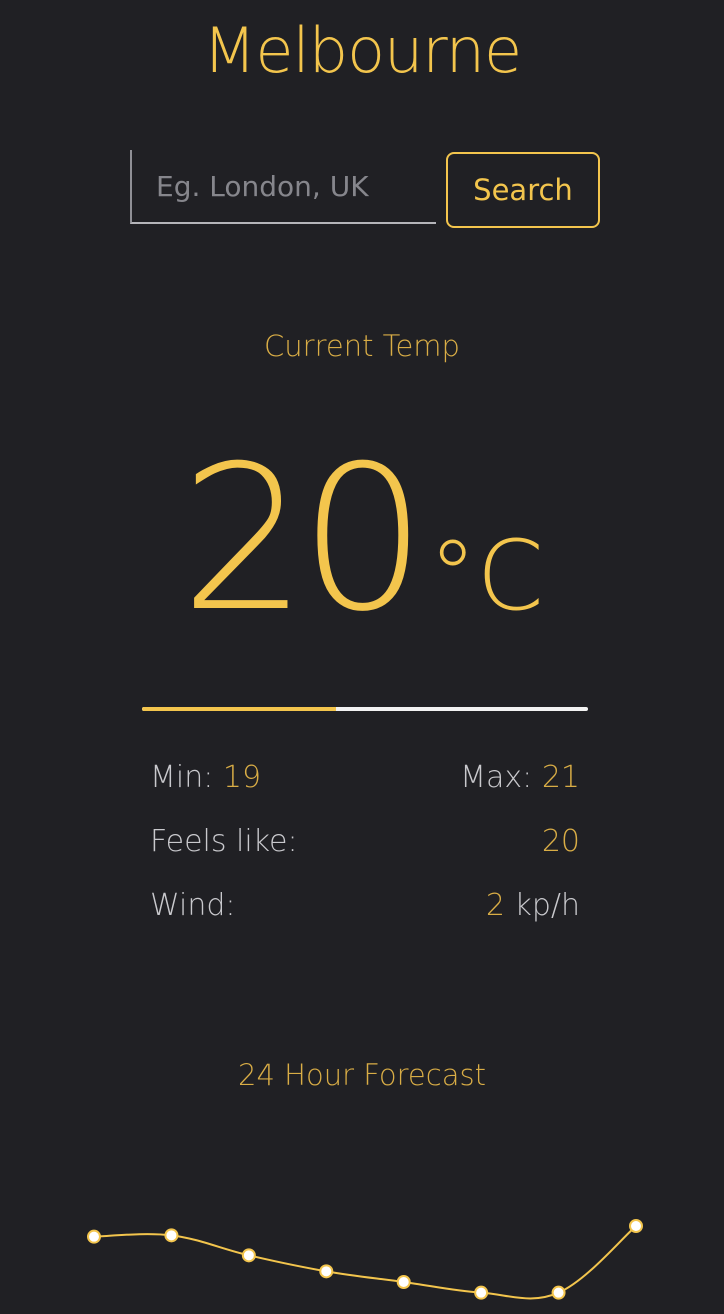  What do you see at coordinates (495, 905) in the screenshot?
I see `wind-value: 2` at bounding box center [495, 905].